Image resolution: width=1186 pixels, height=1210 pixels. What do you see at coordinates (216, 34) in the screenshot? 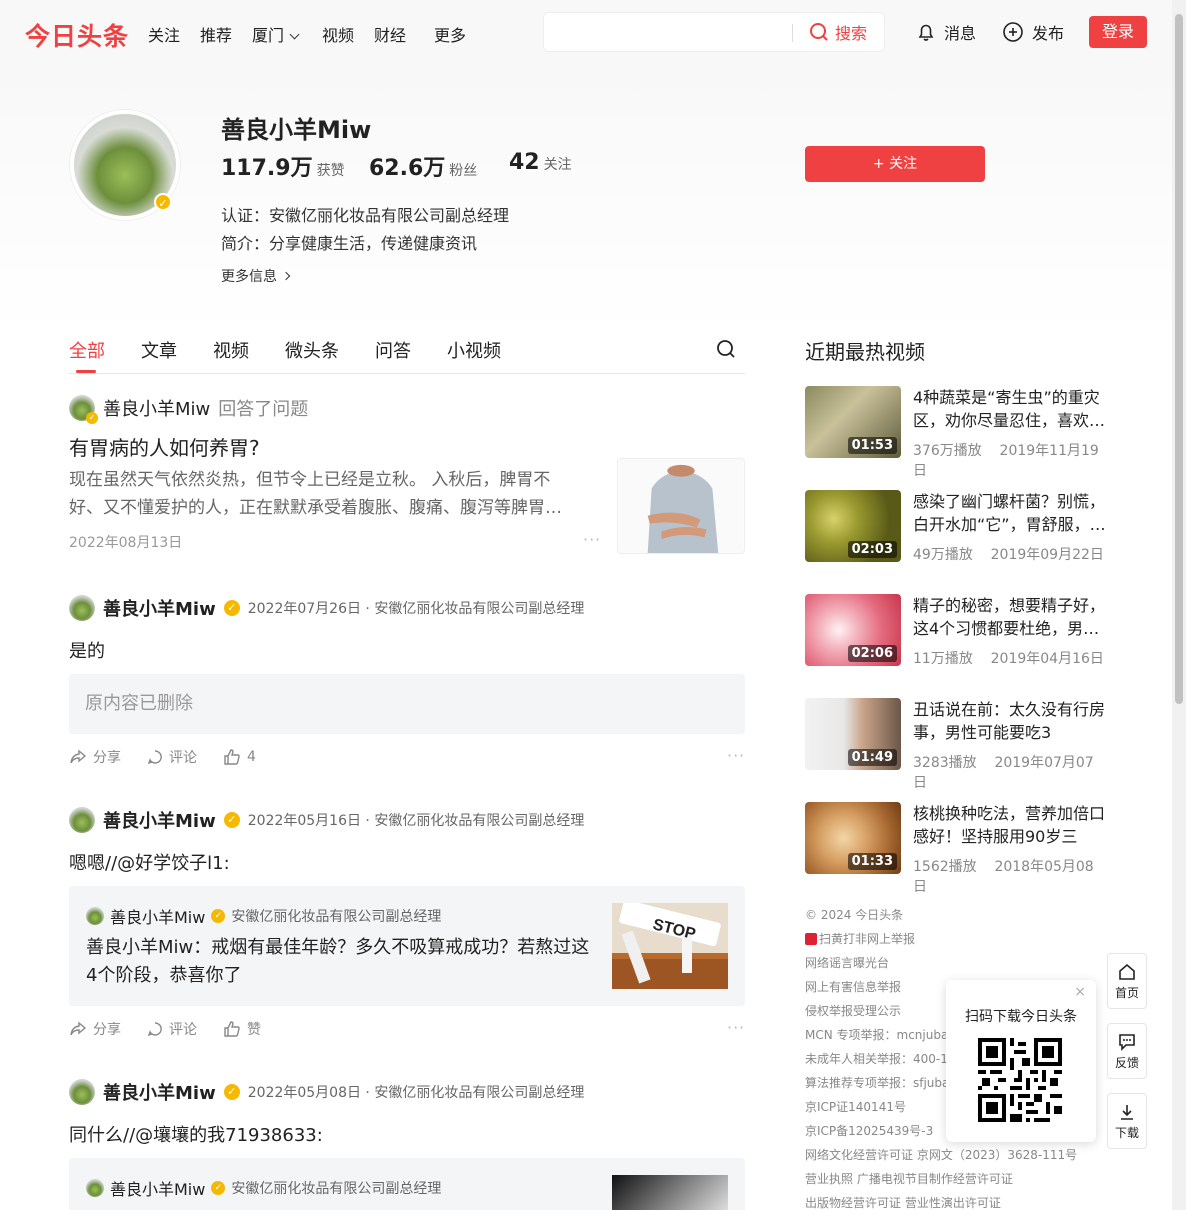
I see `nav-recommend: 推荐` at bounding box center [216, 34].